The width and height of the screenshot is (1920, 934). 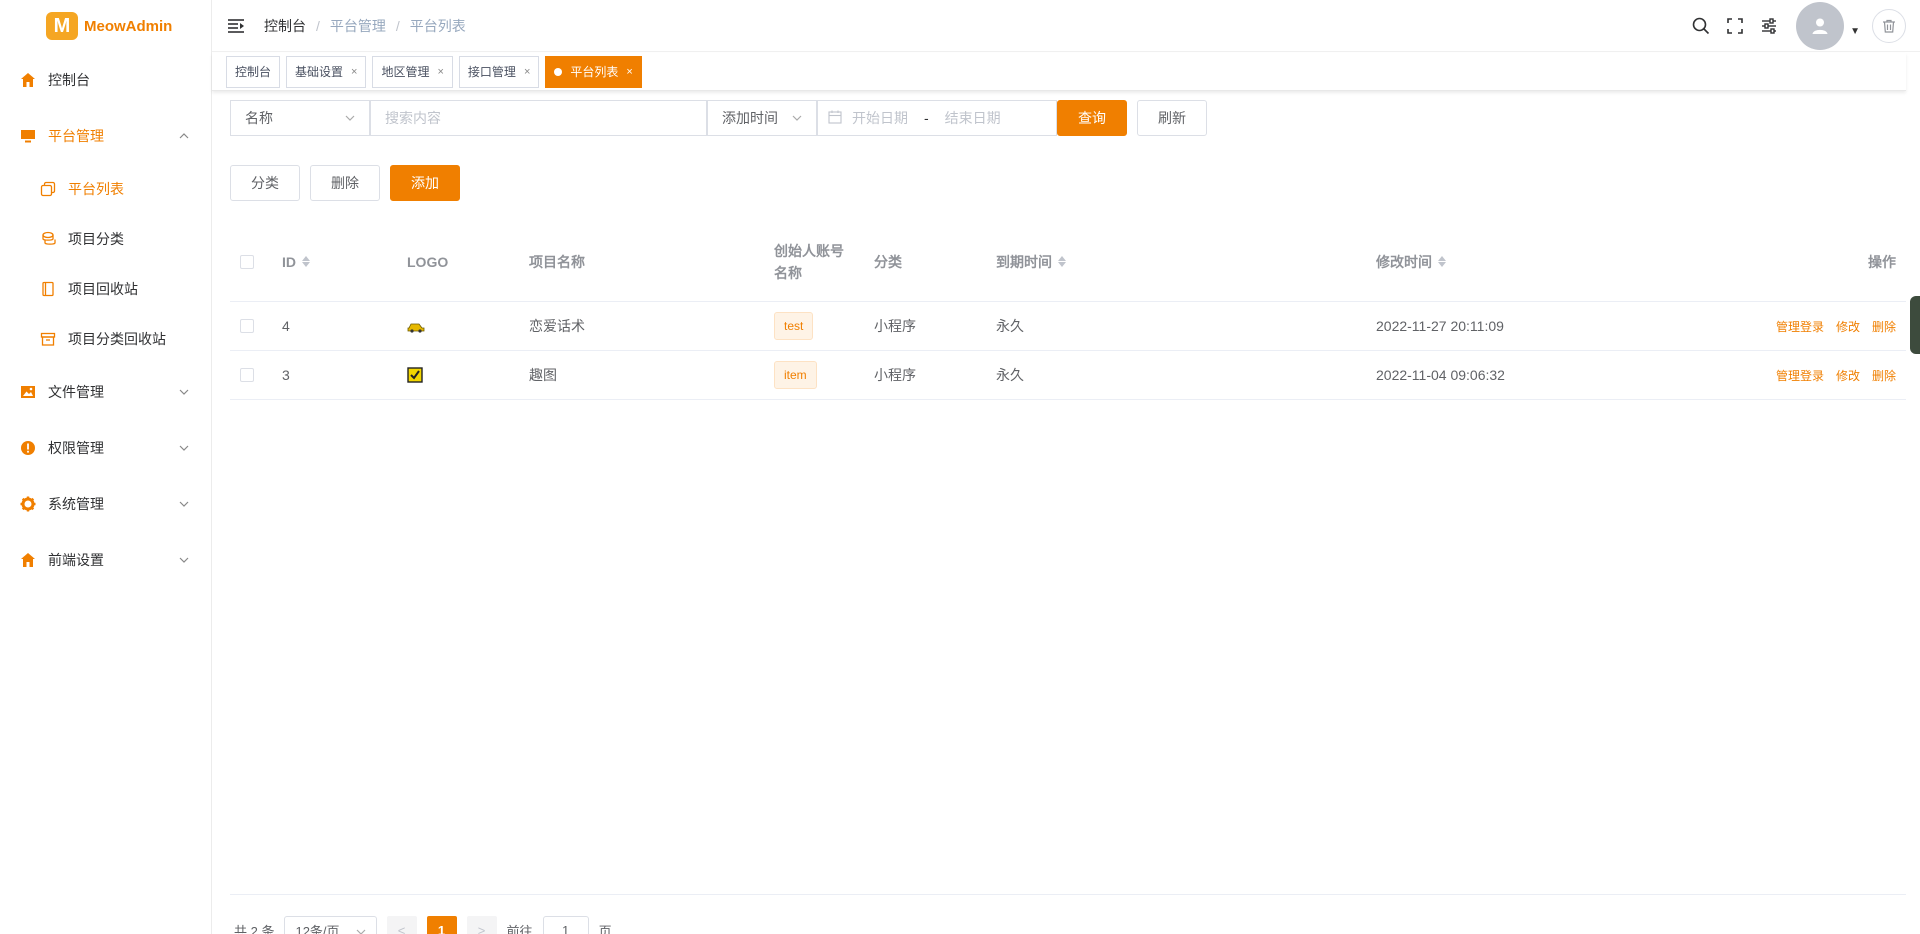 What do you see at coordinates (105, 239) in the screenshot?
I see `sidebar-subitem-project-category: 项目分类` at bounding box center [105, 239].